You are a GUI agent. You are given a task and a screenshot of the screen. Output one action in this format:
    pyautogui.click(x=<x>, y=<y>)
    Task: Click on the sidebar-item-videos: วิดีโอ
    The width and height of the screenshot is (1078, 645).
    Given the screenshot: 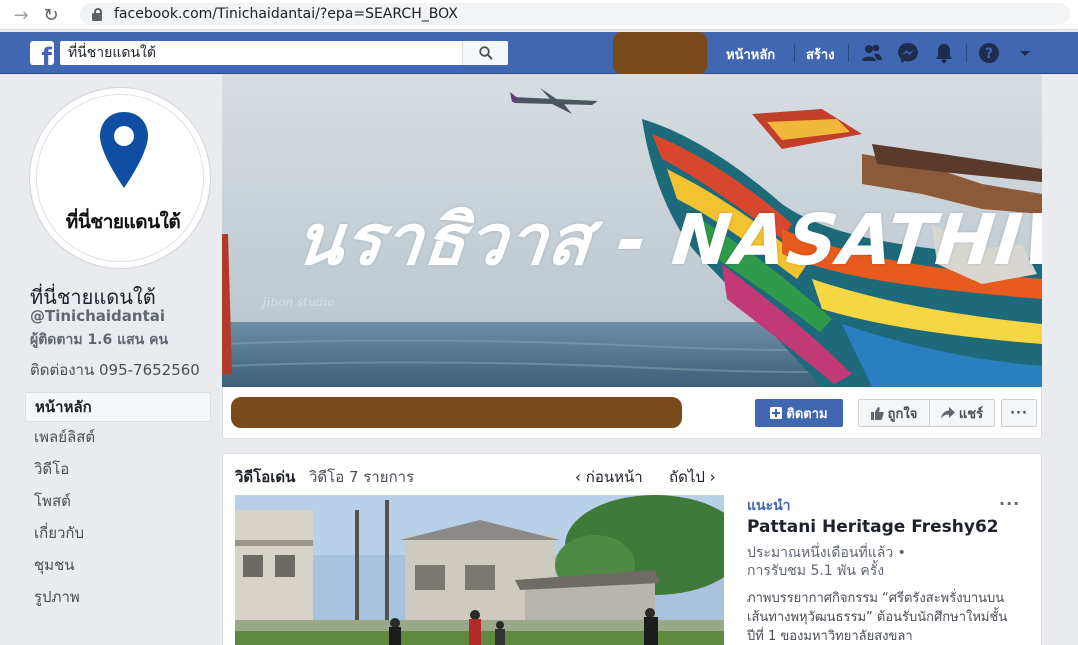 What is the action you would take?
    pyautogui.click(x=118, y=470)
    